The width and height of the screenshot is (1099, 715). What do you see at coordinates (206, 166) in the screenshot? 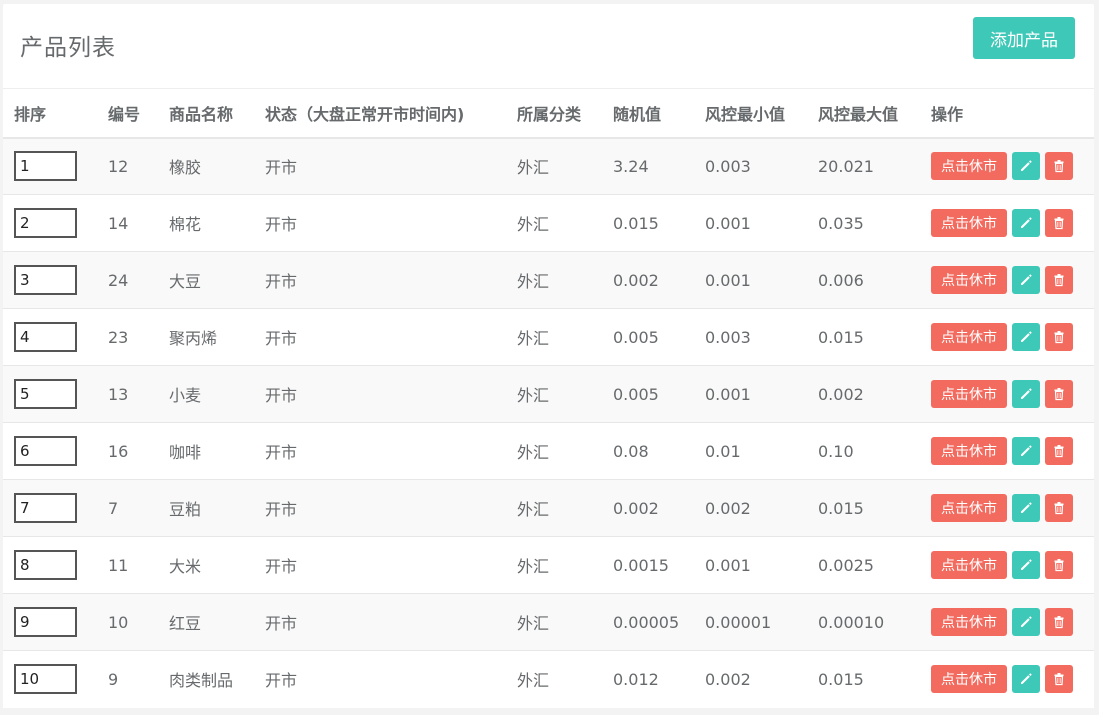
I see `cell-name: 橡胶` at bounding box center [206, 166].